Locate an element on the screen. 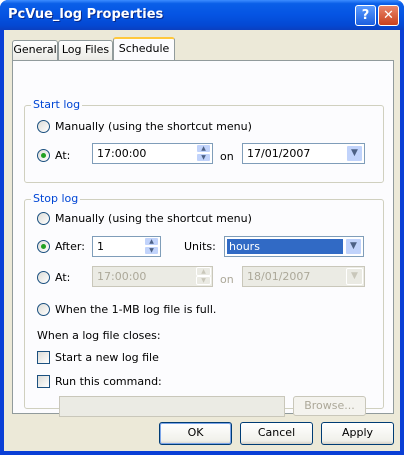  start-at-label: At: is located at coordinates (63, 155).